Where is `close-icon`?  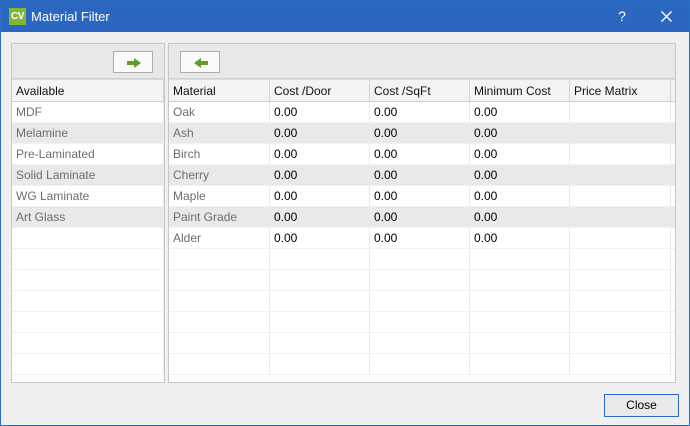
close-icon is located at coordinates (666, 16).